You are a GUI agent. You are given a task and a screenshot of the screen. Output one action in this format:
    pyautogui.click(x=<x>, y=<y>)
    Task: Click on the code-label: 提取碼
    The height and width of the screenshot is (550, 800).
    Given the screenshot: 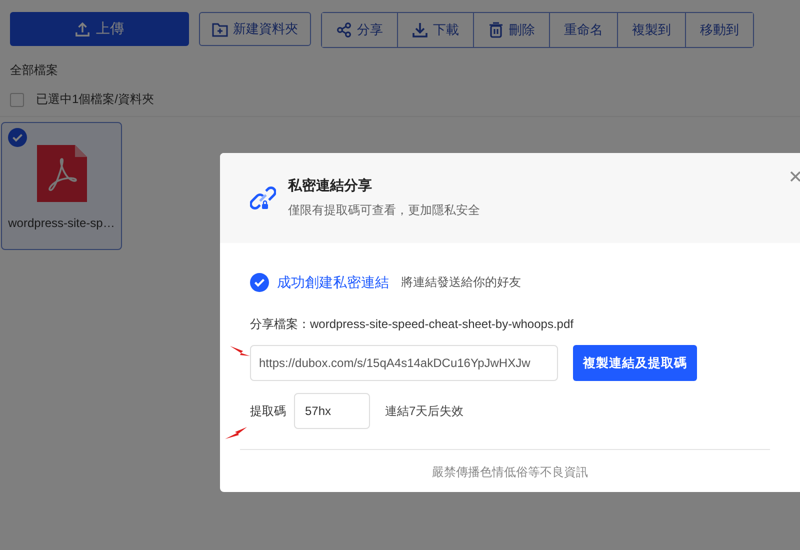 What is the action you would take?
    pyautogui.click(x=268, y=411)
    